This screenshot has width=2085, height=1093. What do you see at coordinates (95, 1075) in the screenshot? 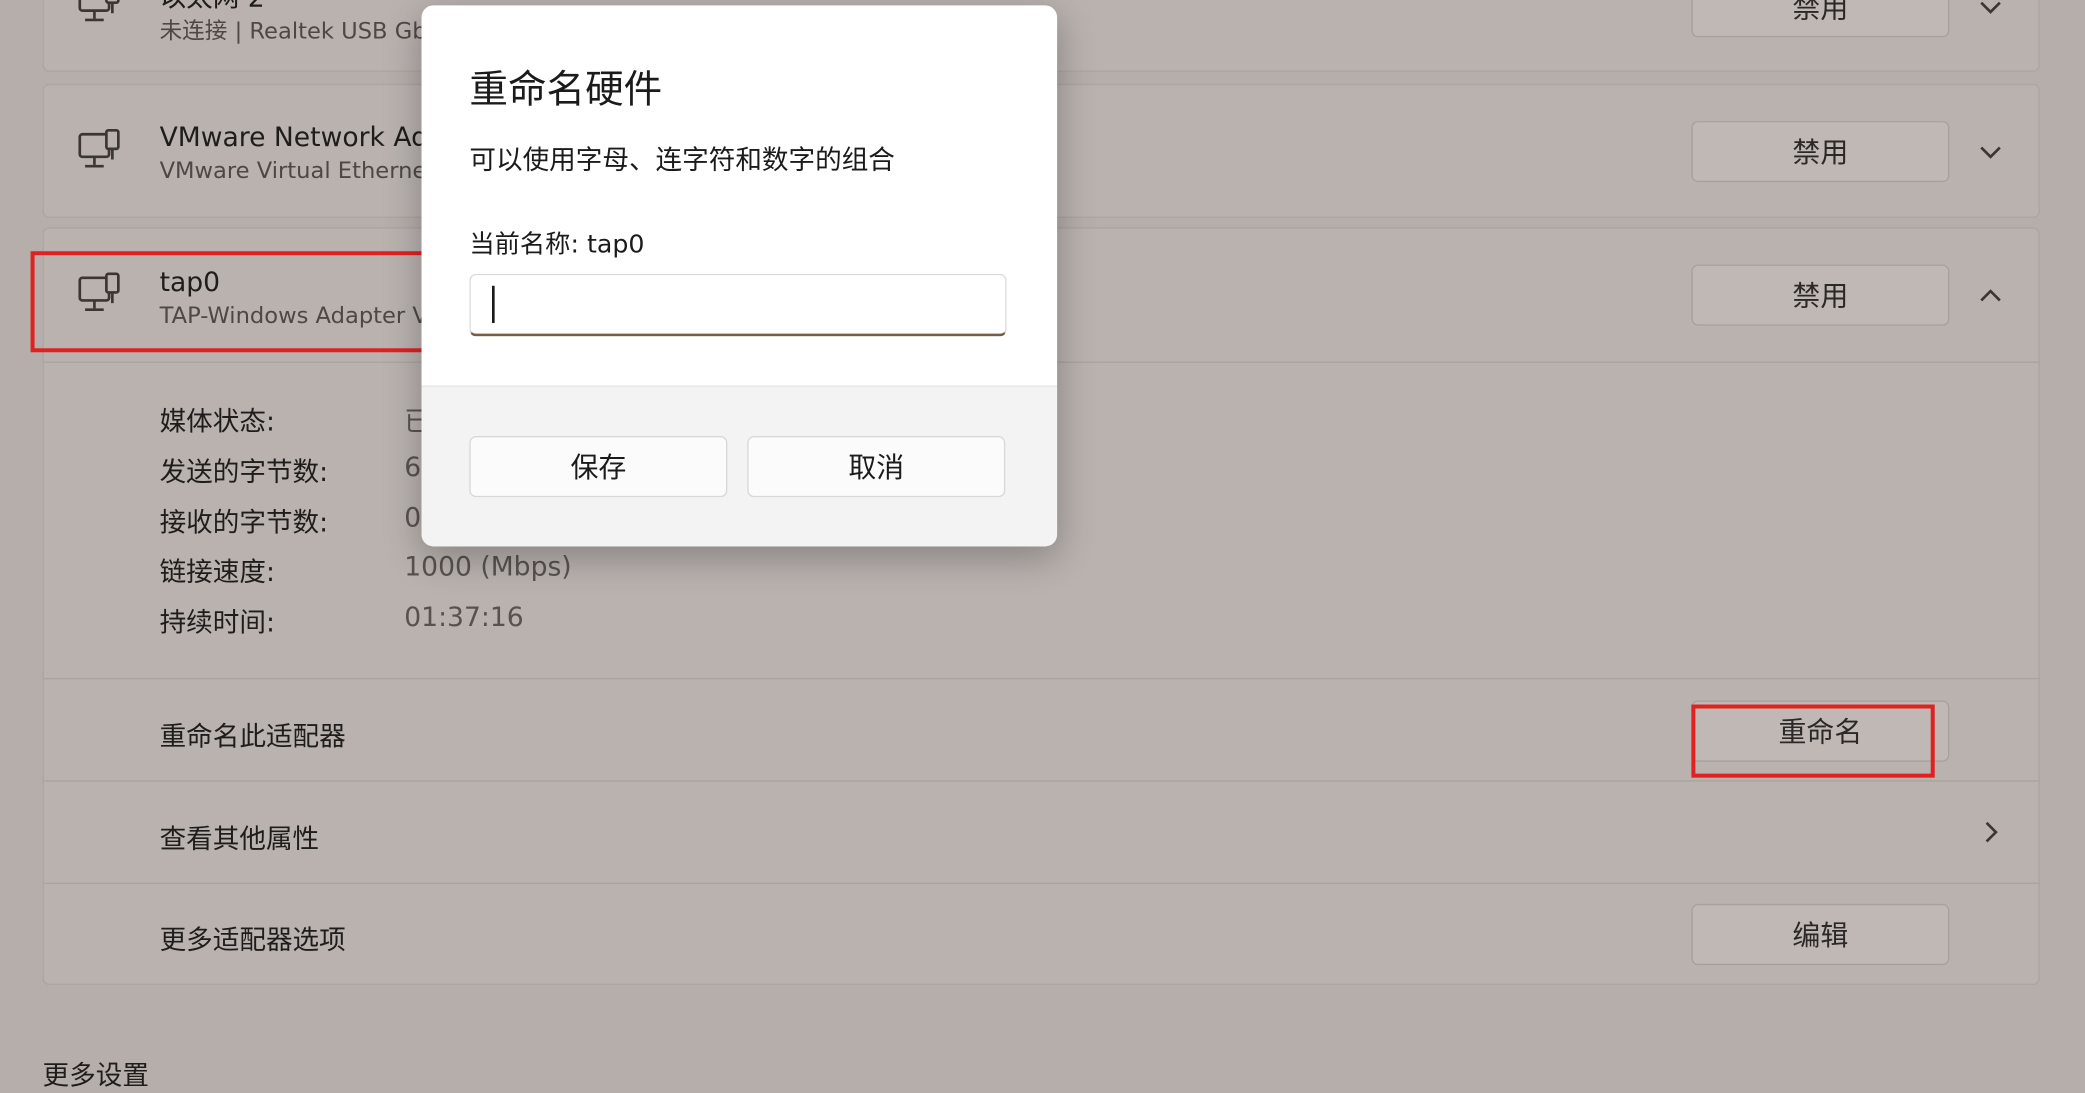
I see `more-settings-heading: 更多设置` at bounding box center [95, 1075].